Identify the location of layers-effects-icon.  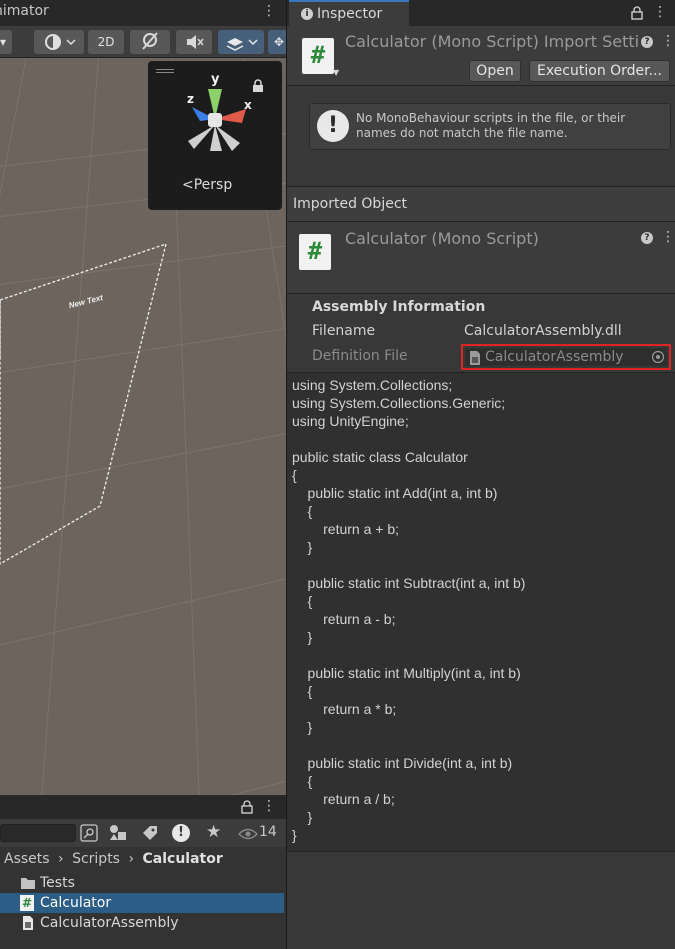
(242, 44).